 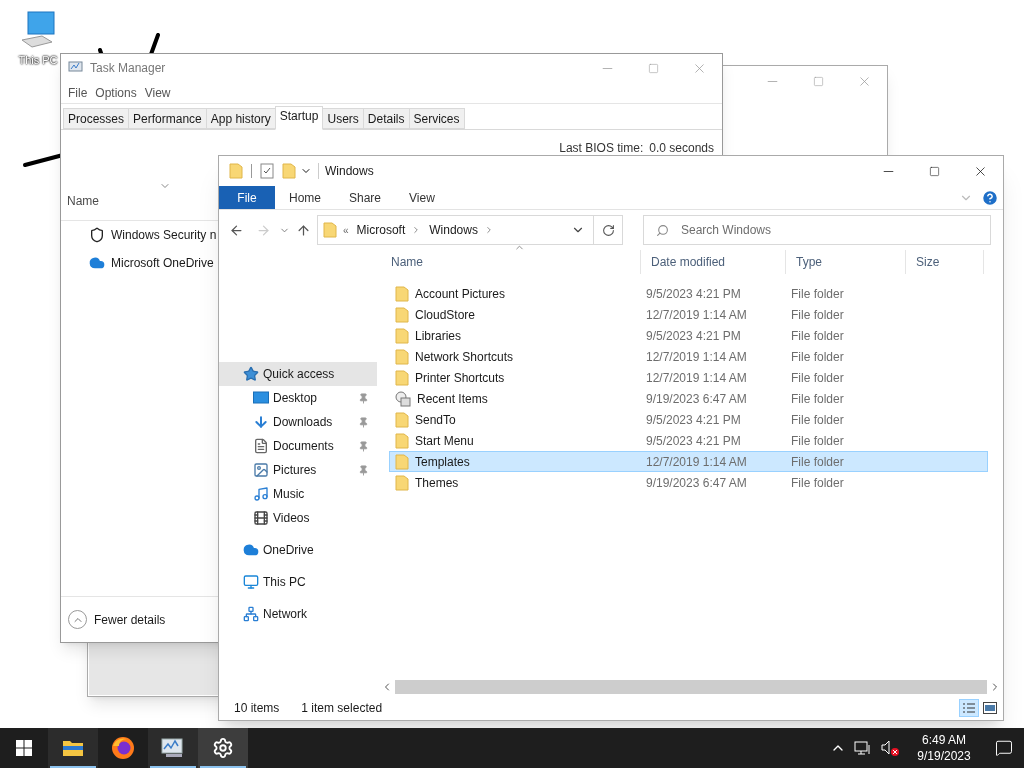 What do you see at coordinates (267, 171) in the screenshot?
I see `properties-icon` at bounding box center [267, 171].